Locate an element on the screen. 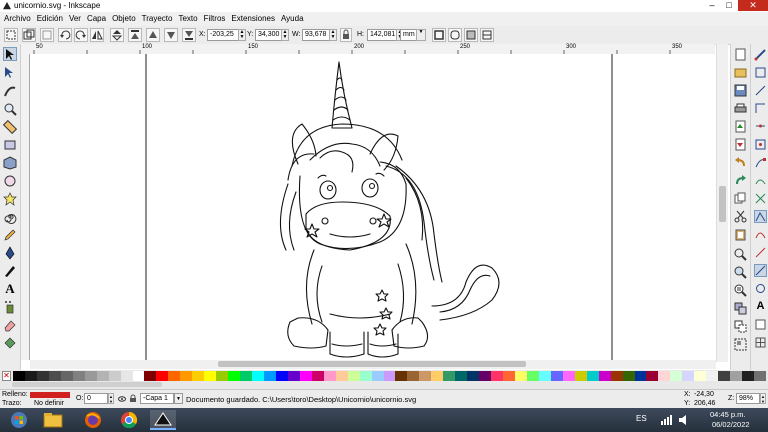 This screenshot has width=768, height=432. x-field: -203,25 is located at coordinates (223, 35).